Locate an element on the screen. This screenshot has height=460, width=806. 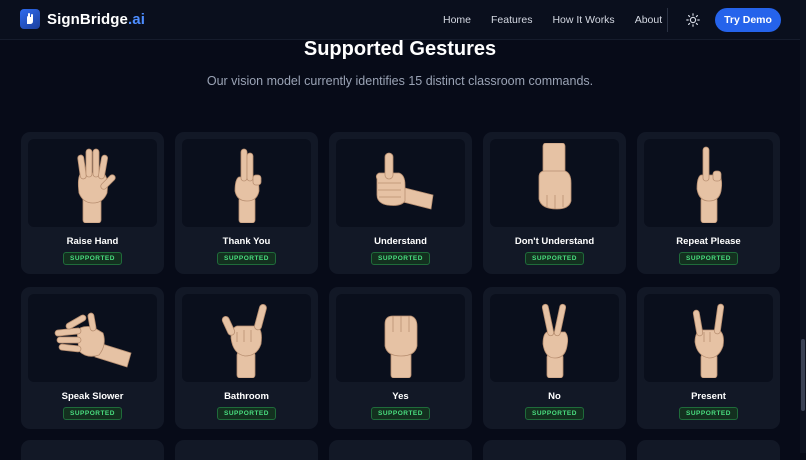
gesture-card-yes: Yes SUPPORTED is located at coordinates (400, 358).